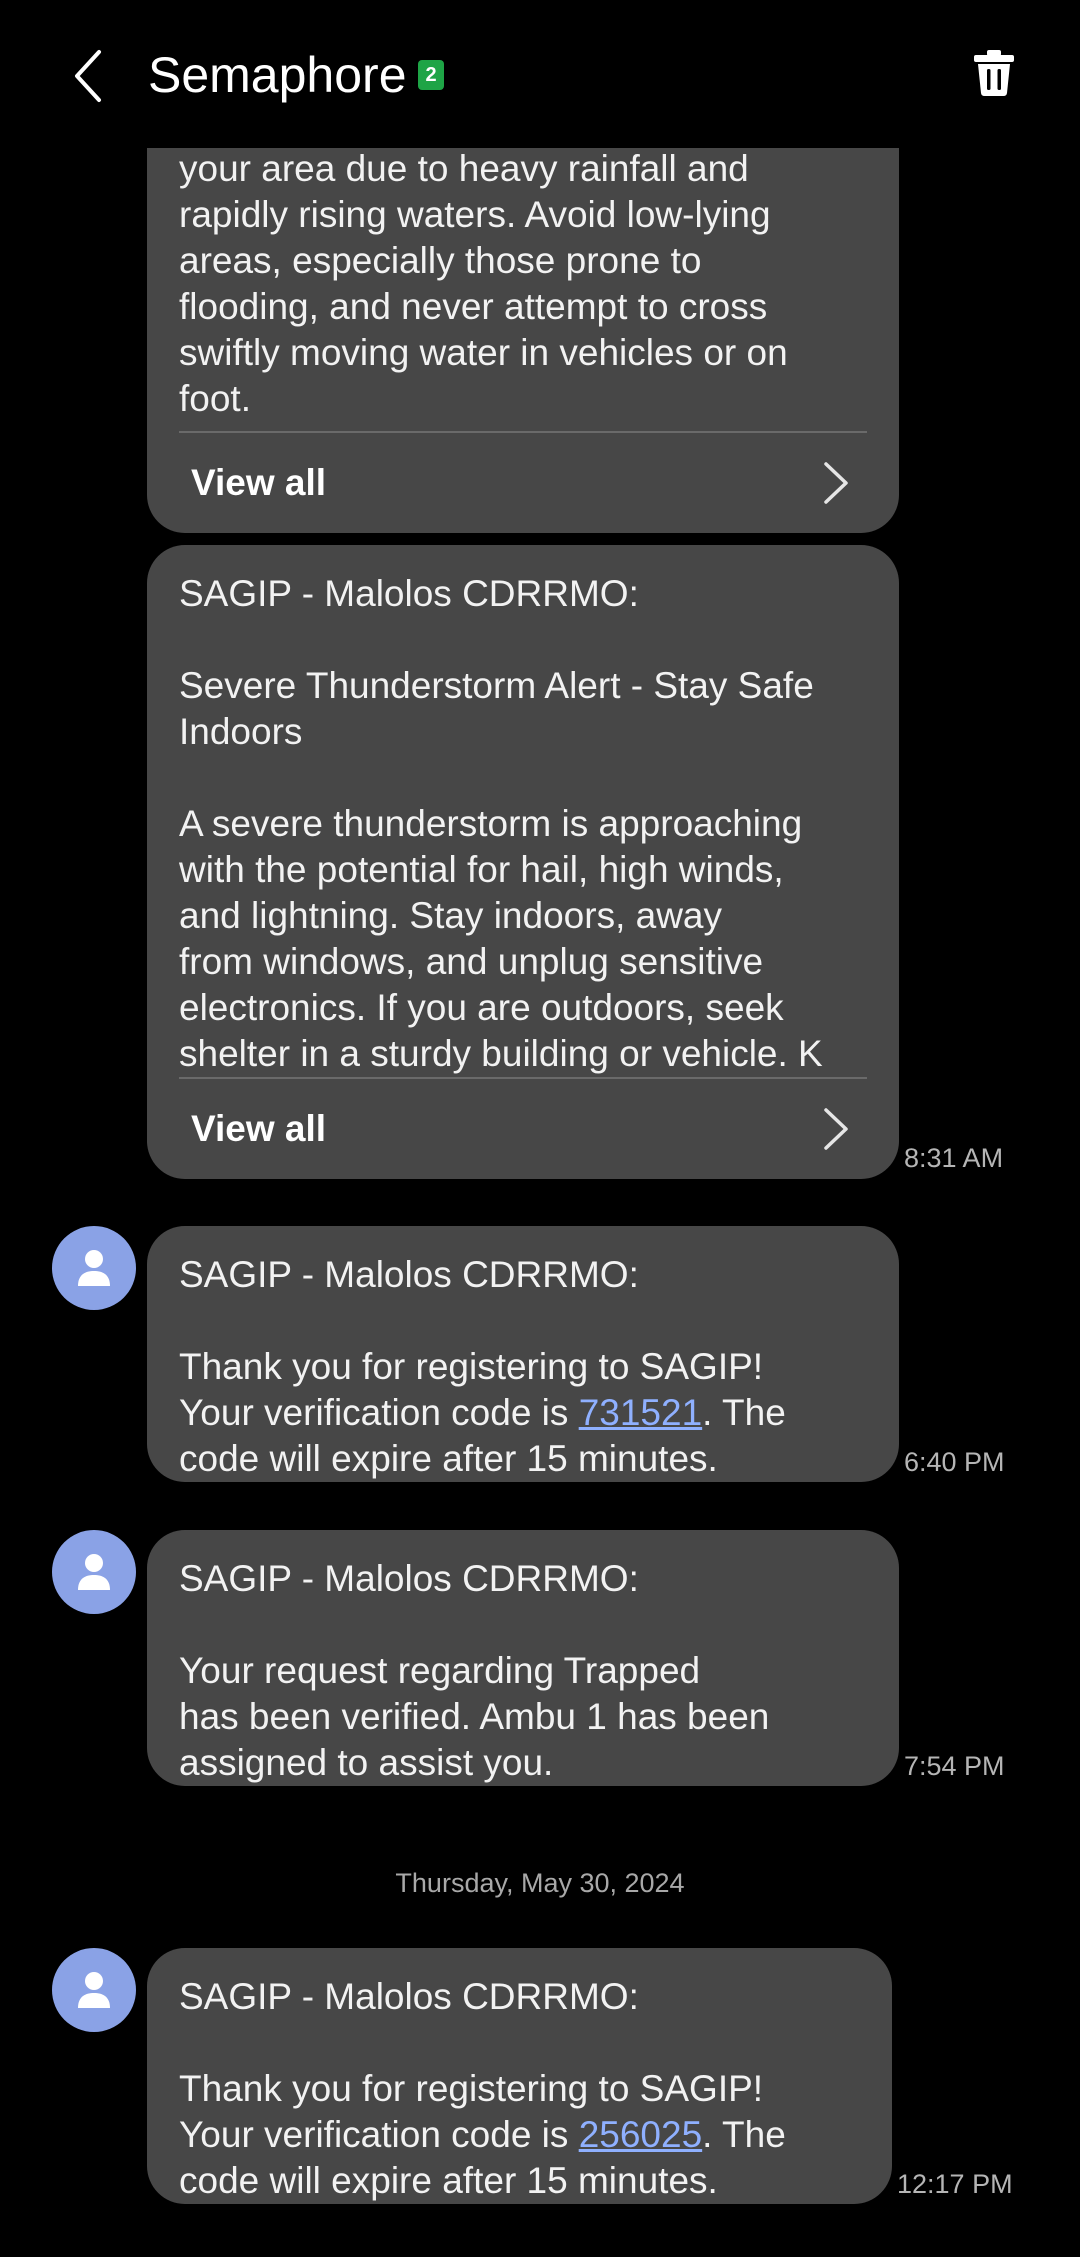  What do you see at coordinates (431, 75) in the screenshot?
I see `sim-badge: 2` at bounding box center [431, 75].